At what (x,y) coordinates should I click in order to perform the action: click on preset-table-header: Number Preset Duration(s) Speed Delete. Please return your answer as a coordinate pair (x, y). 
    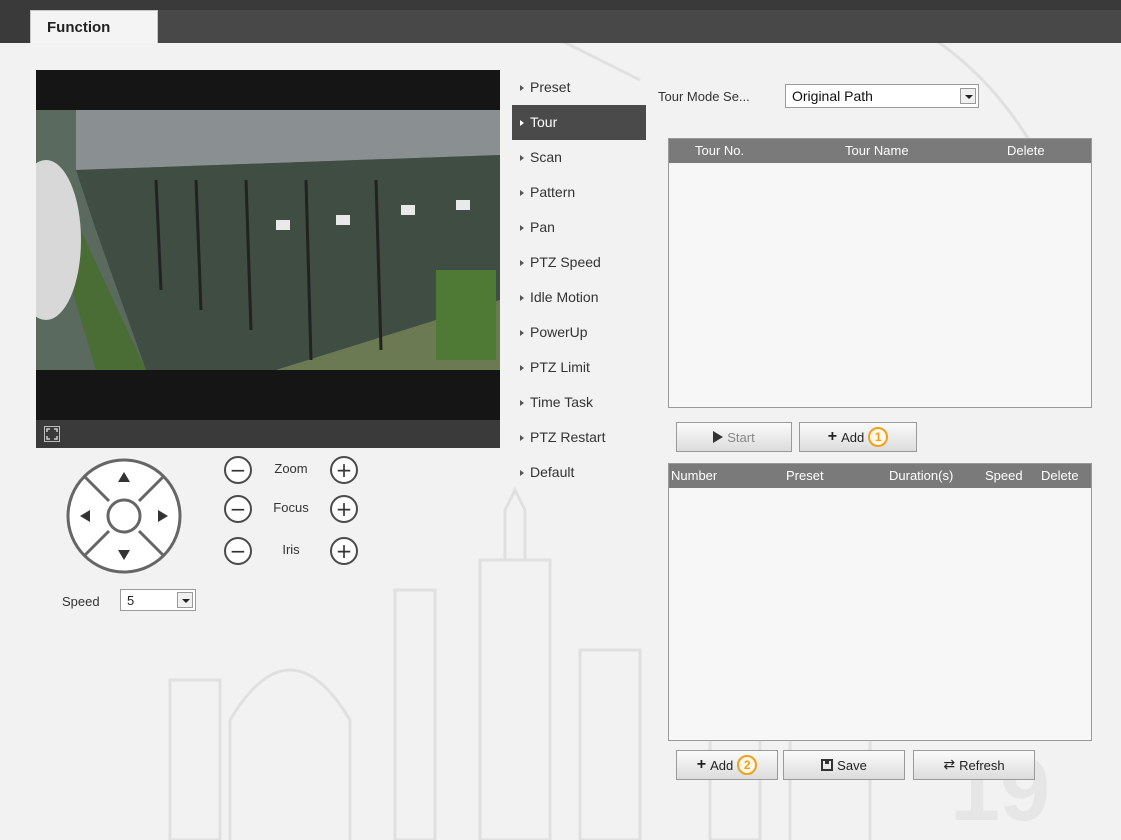
    Looking at the image, I should click on (880, 476).